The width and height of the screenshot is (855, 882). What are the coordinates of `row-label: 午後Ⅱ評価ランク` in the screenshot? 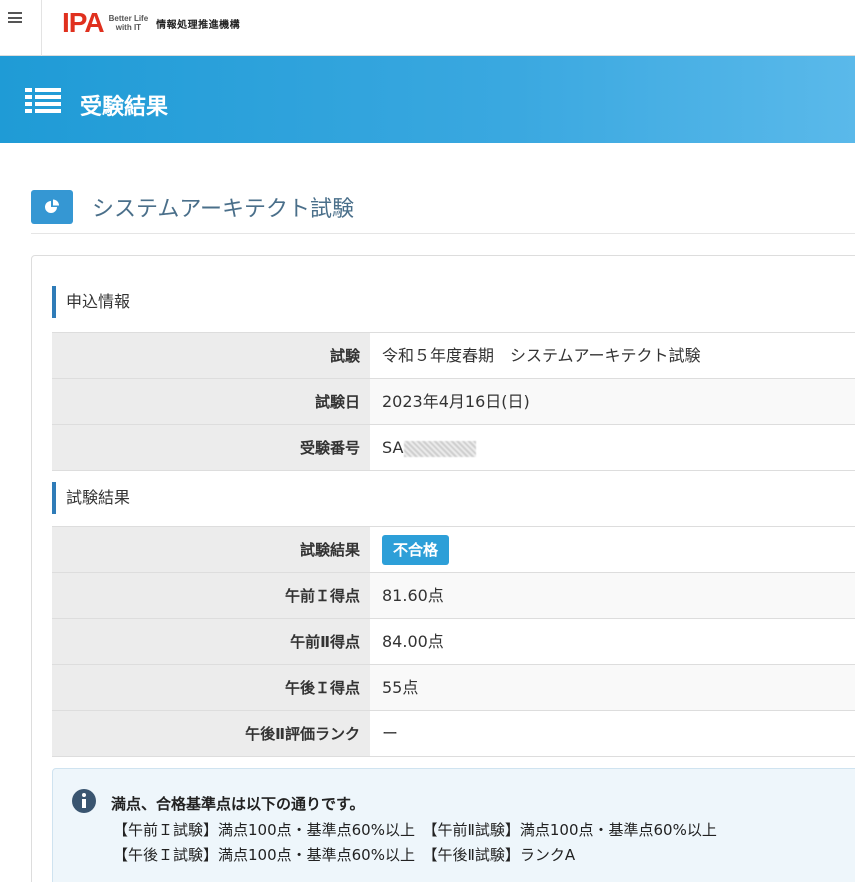 It's located at (211, 733).